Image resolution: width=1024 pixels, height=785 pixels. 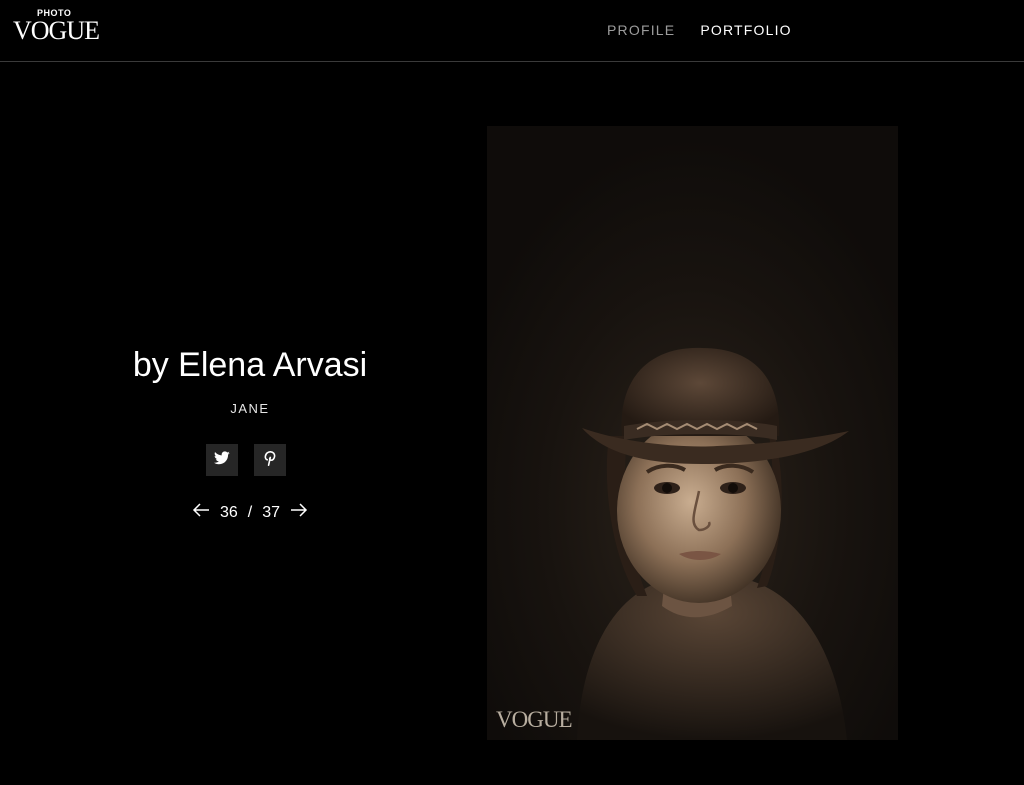 I want to click on photo-subtitle: JANE, so click(x=250, y=408).